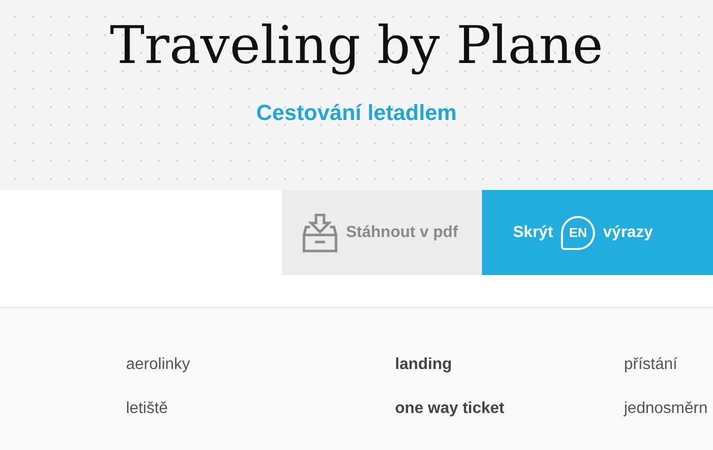 This screenshot has height=450, width=713. What do you see at coordinates (356, 113) in the screenshot?
I see `page-subtitle: Cestování letadlem` at bounding box center [356, 113].